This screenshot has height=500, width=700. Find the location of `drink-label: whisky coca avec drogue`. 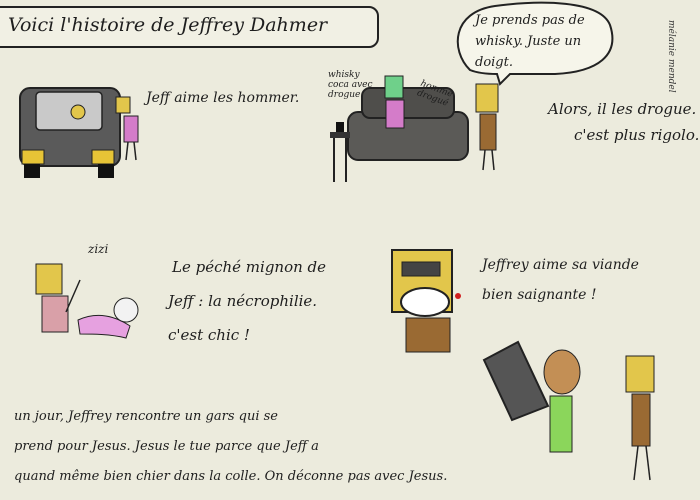

drink-label: whisky coca avec drogue is located at coordinates (350, 85).